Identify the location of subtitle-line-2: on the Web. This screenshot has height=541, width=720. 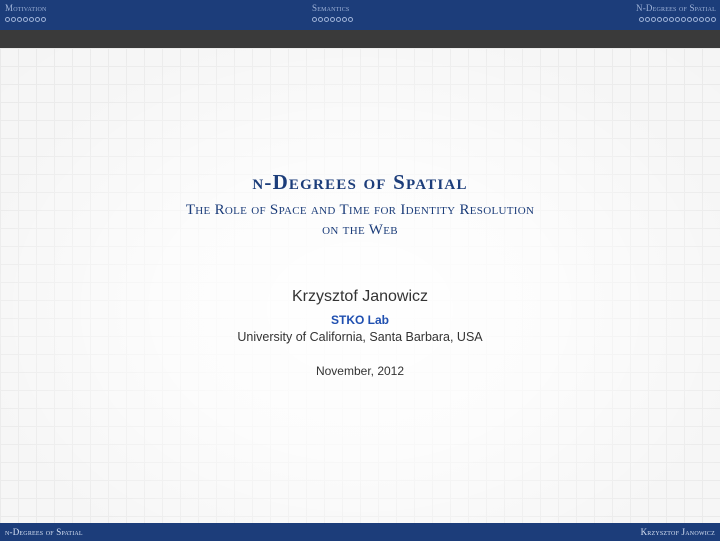
(360, 230).